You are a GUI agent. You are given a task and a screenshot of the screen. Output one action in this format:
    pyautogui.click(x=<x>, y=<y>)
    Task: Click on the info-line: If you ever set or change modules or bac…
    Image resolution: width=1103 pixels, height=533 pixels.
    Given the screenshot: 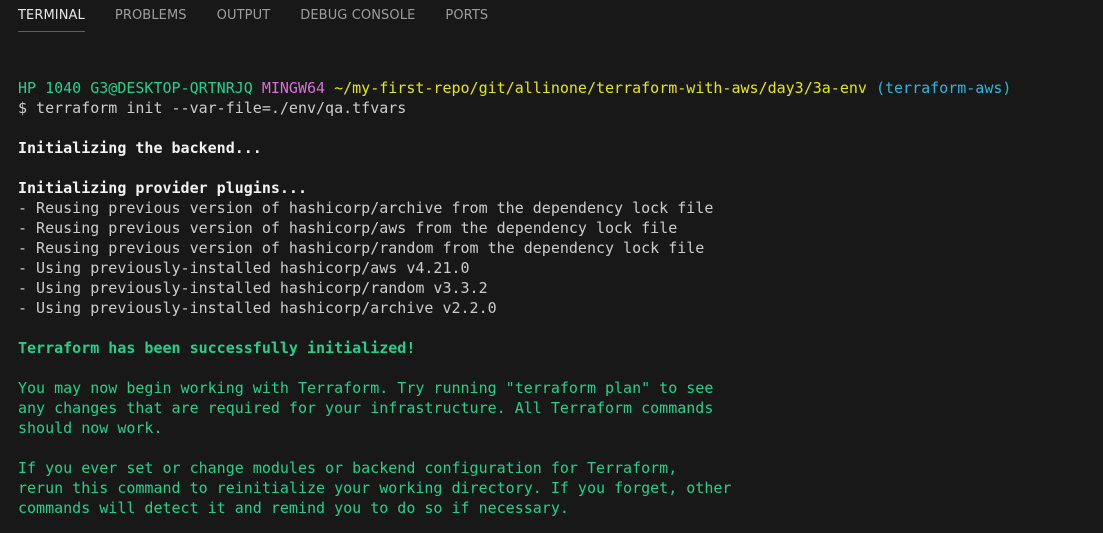 What is the action you would take?
    pyautogui.click(x=348, y=468)
    